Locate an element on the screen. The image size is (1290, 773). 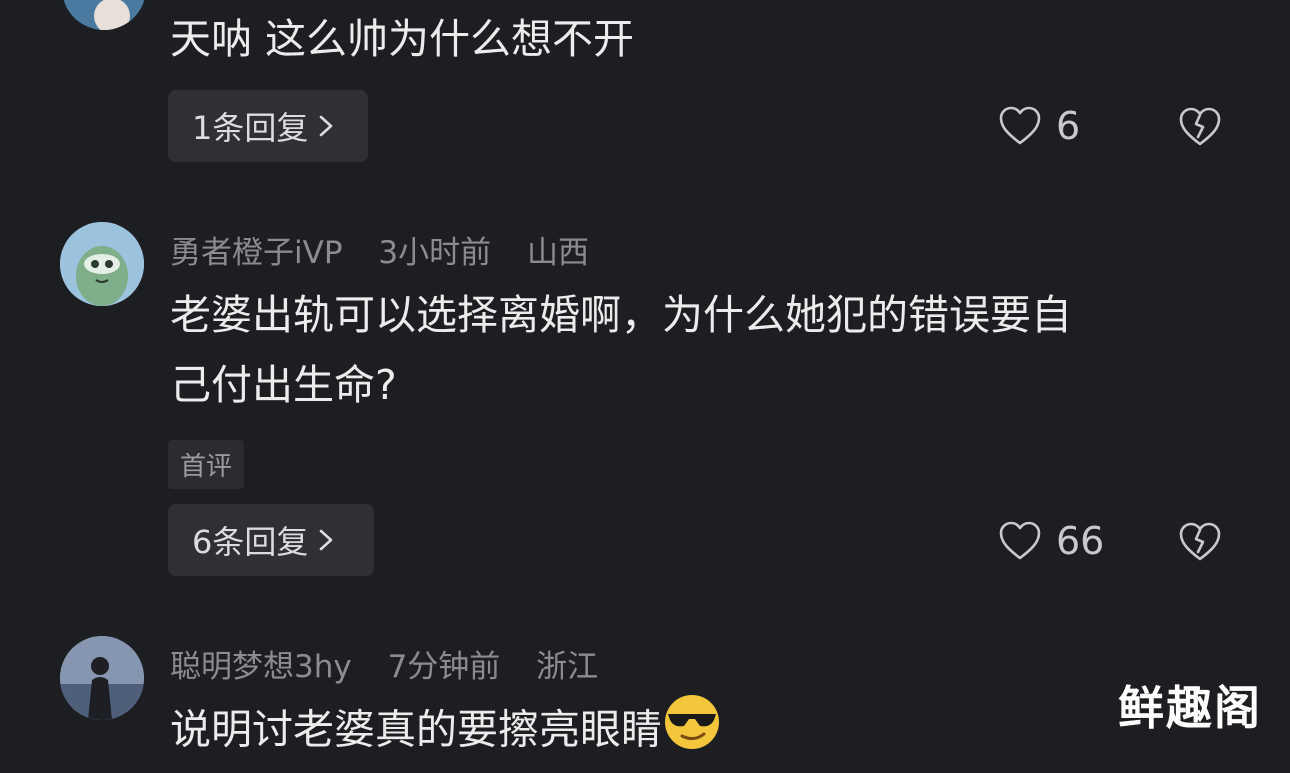
comment-2-dislike-button is located at coordinates (1200, 544).